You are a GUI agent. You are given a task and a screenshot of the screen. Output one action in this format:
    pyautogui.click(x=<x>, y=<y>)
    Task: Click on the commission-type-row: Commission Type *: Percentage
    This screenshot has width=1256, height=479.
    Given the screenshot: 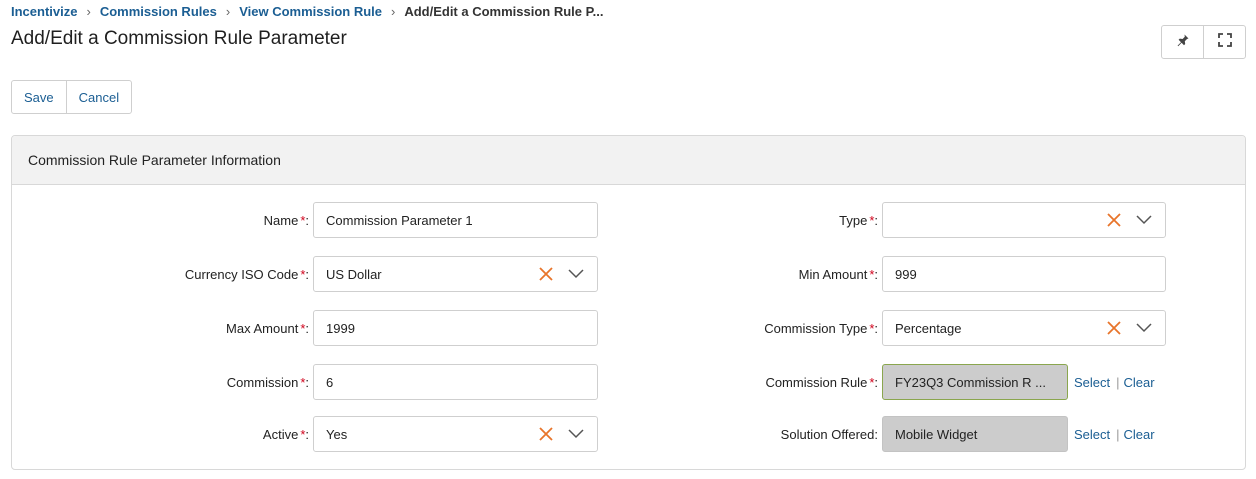 What is the action you would take?
    pyautogui.click(x=922, y=328)
    